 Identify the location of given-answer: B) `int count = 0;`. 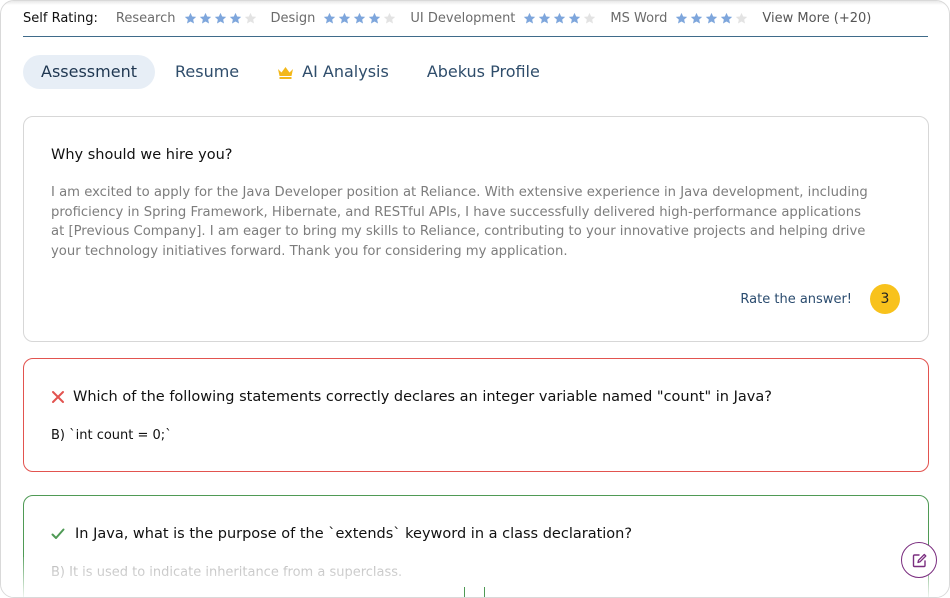
(111, 435).